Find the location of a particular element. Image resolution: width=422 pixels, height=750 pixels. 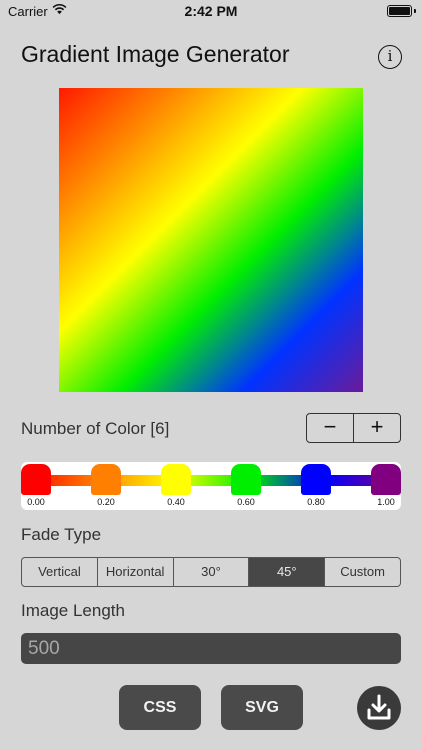

color-bar-background is located at coordinates (211, 486).